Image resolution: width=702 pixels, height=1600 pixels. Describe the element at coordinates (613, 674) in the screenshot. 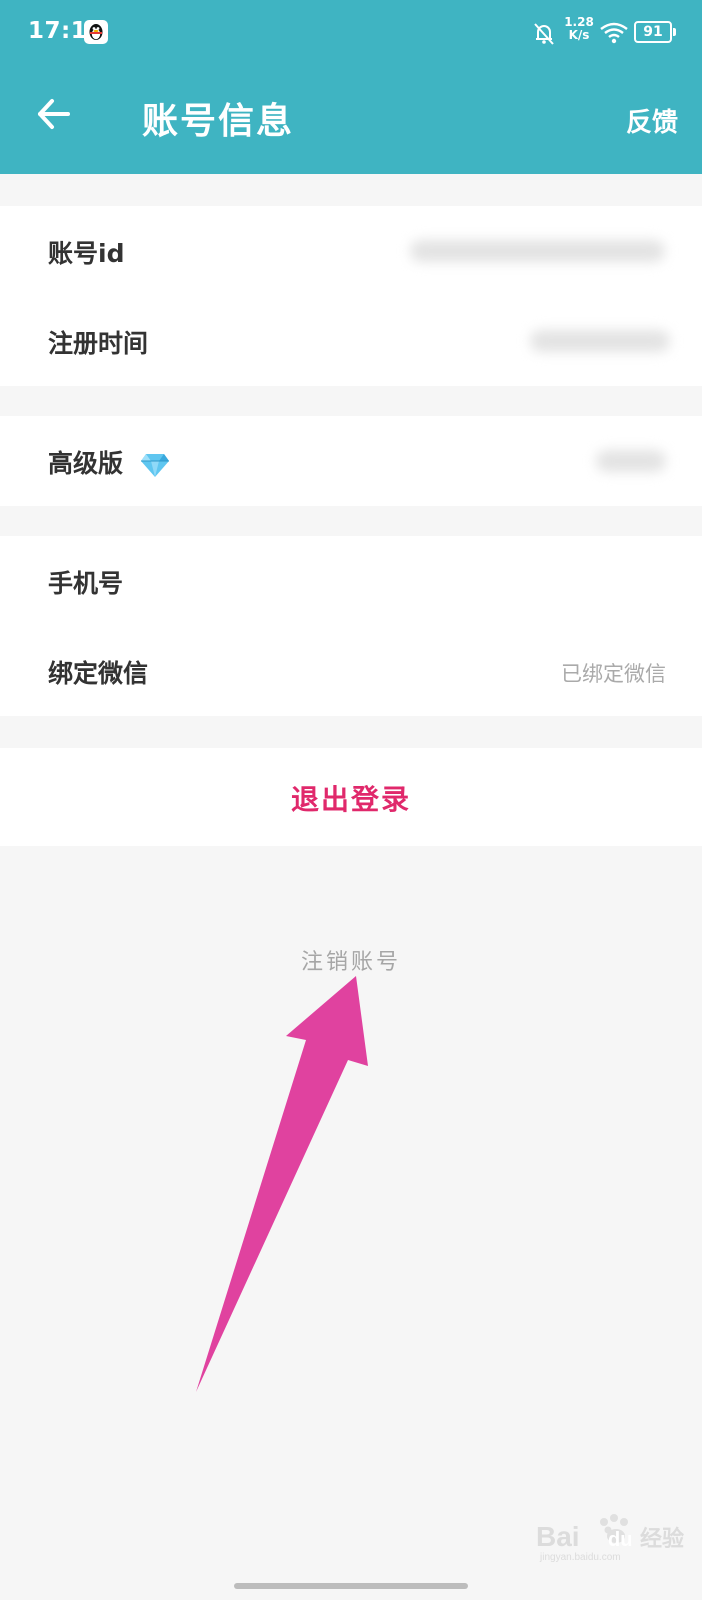

I see `wechat-status: 已绑定微信` at that location.